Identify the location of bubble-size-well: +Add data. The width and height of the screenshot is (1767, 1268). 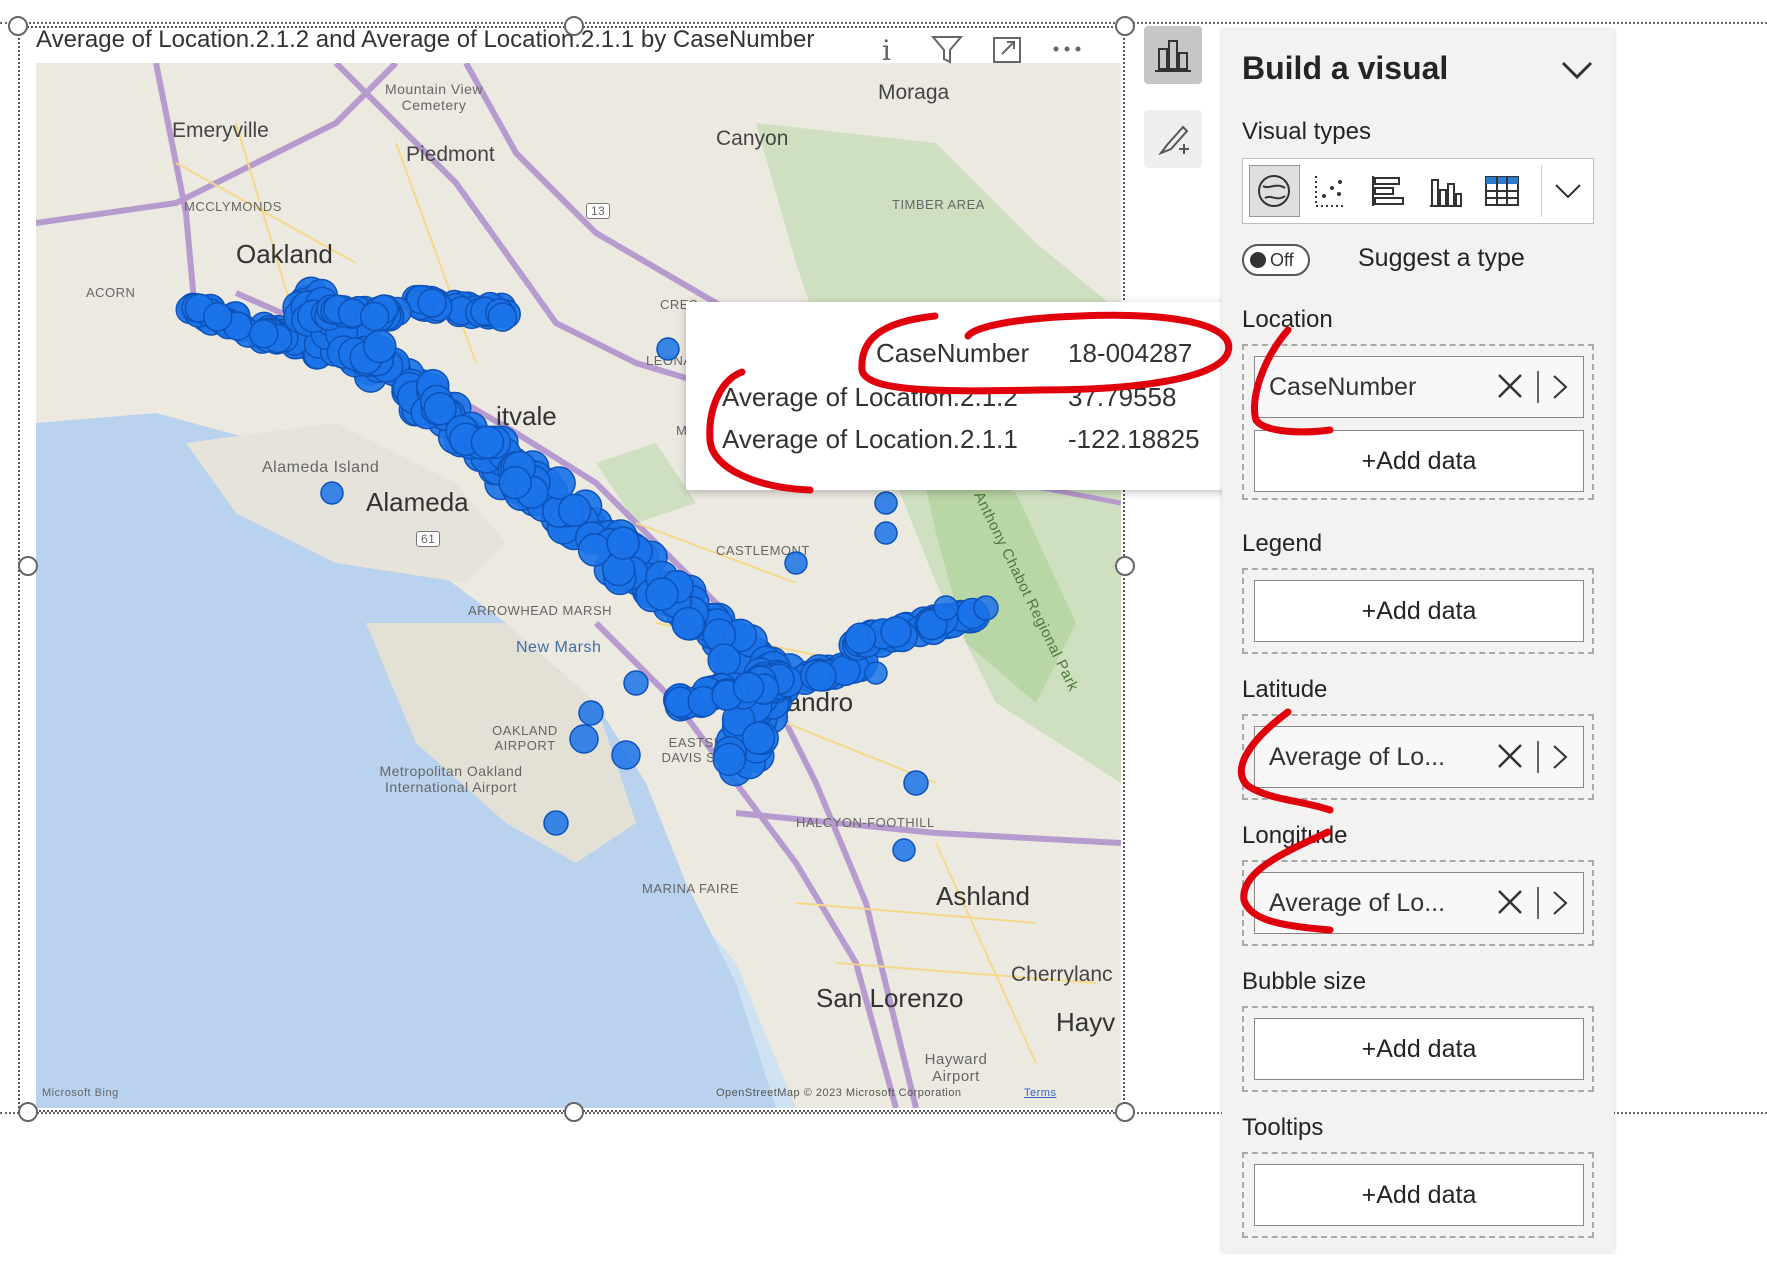
(1418, 1049).